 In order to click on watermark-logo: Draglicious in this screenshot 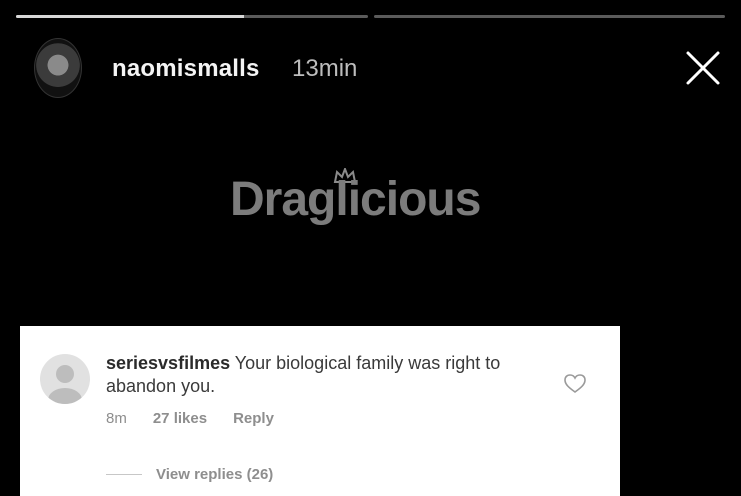, I will do `click(375, 208)`.